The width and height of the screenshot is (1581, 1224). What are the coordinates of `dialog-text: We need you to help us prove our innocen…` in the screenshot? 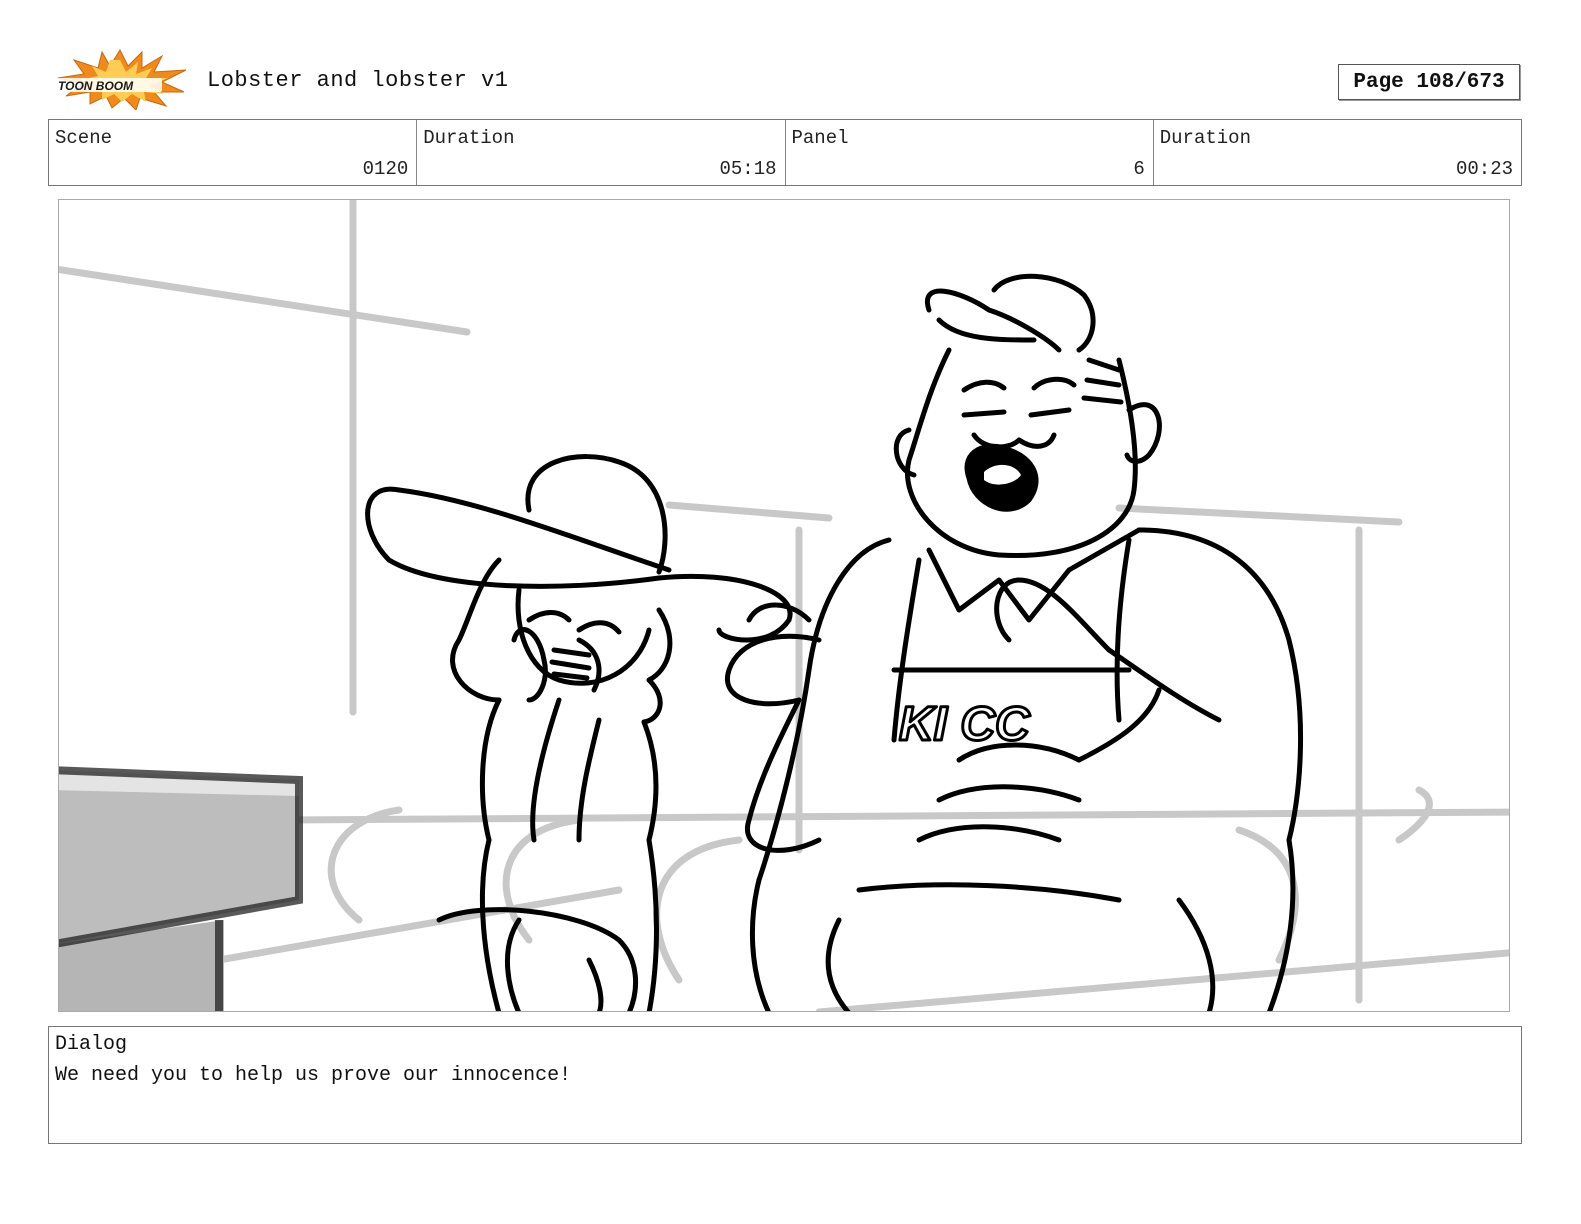 It's located at (313, 1075).